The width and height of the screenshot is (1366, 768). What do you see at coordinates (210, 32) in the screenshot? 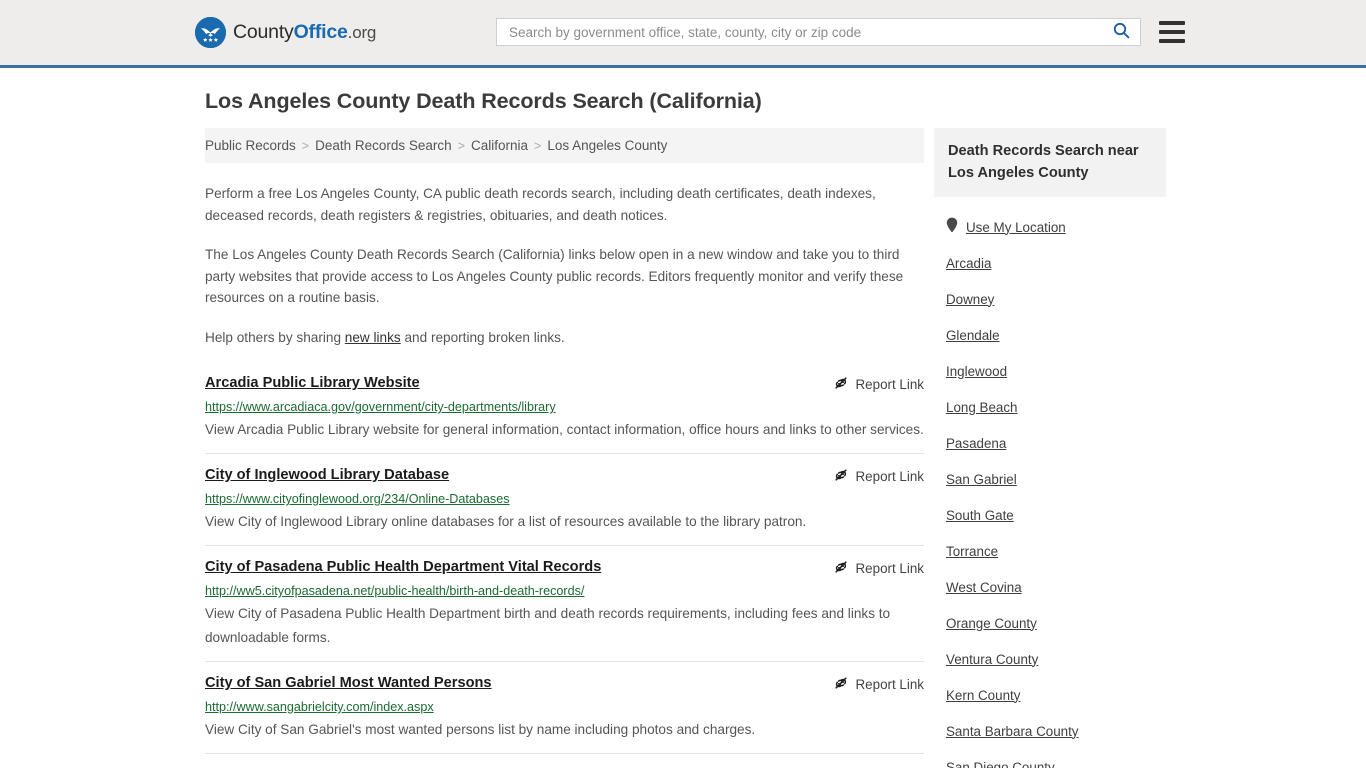
I see `eagle-stars-seal-icon` at bounding box center [210, 32].